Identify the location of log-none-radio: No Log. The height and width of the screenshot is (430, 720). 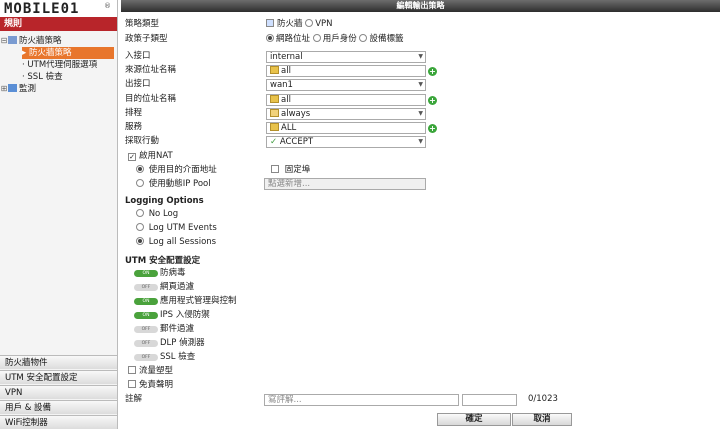
(157, 214).